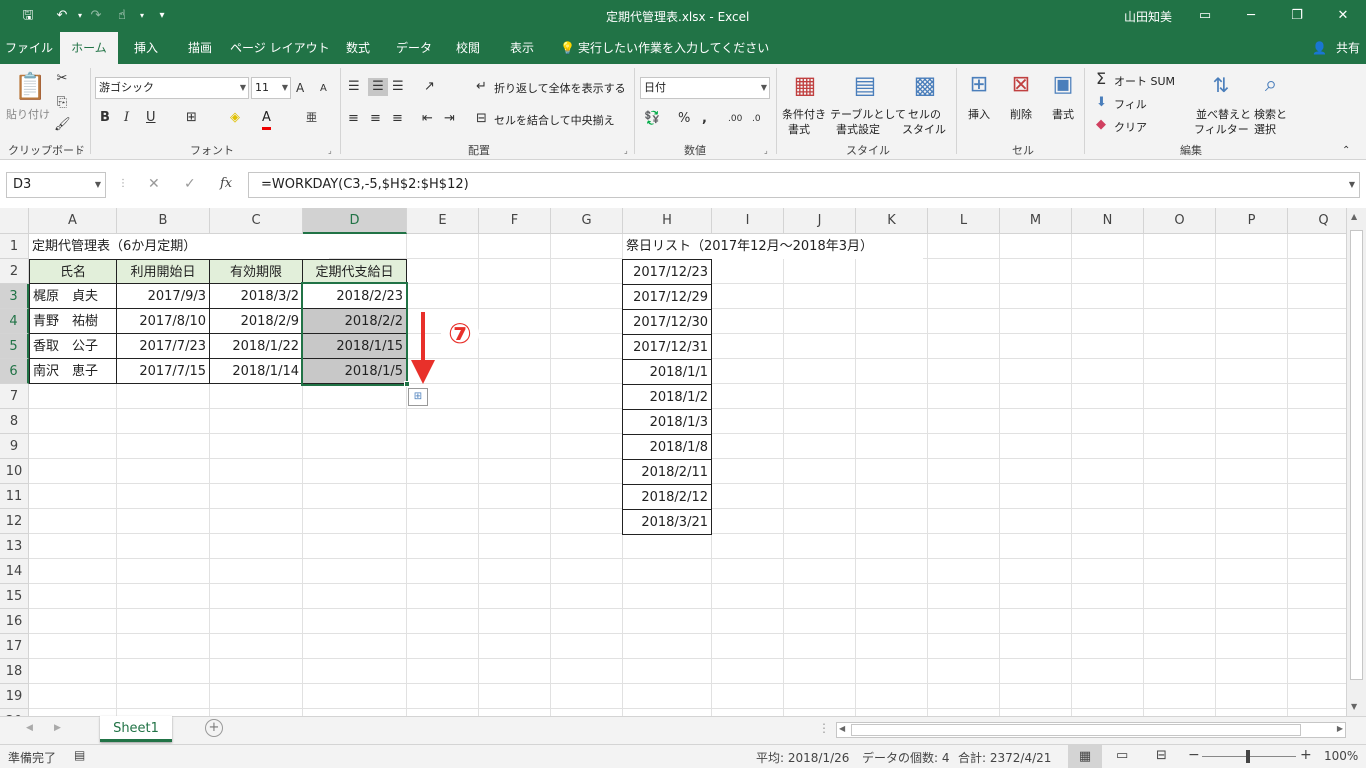 This screenshot has width=1366, height=768. What do you see at coordinates (1144, 81) in the screenshot?
I see `autosum-button: オート SUM` at bounding box center [1144, 81].